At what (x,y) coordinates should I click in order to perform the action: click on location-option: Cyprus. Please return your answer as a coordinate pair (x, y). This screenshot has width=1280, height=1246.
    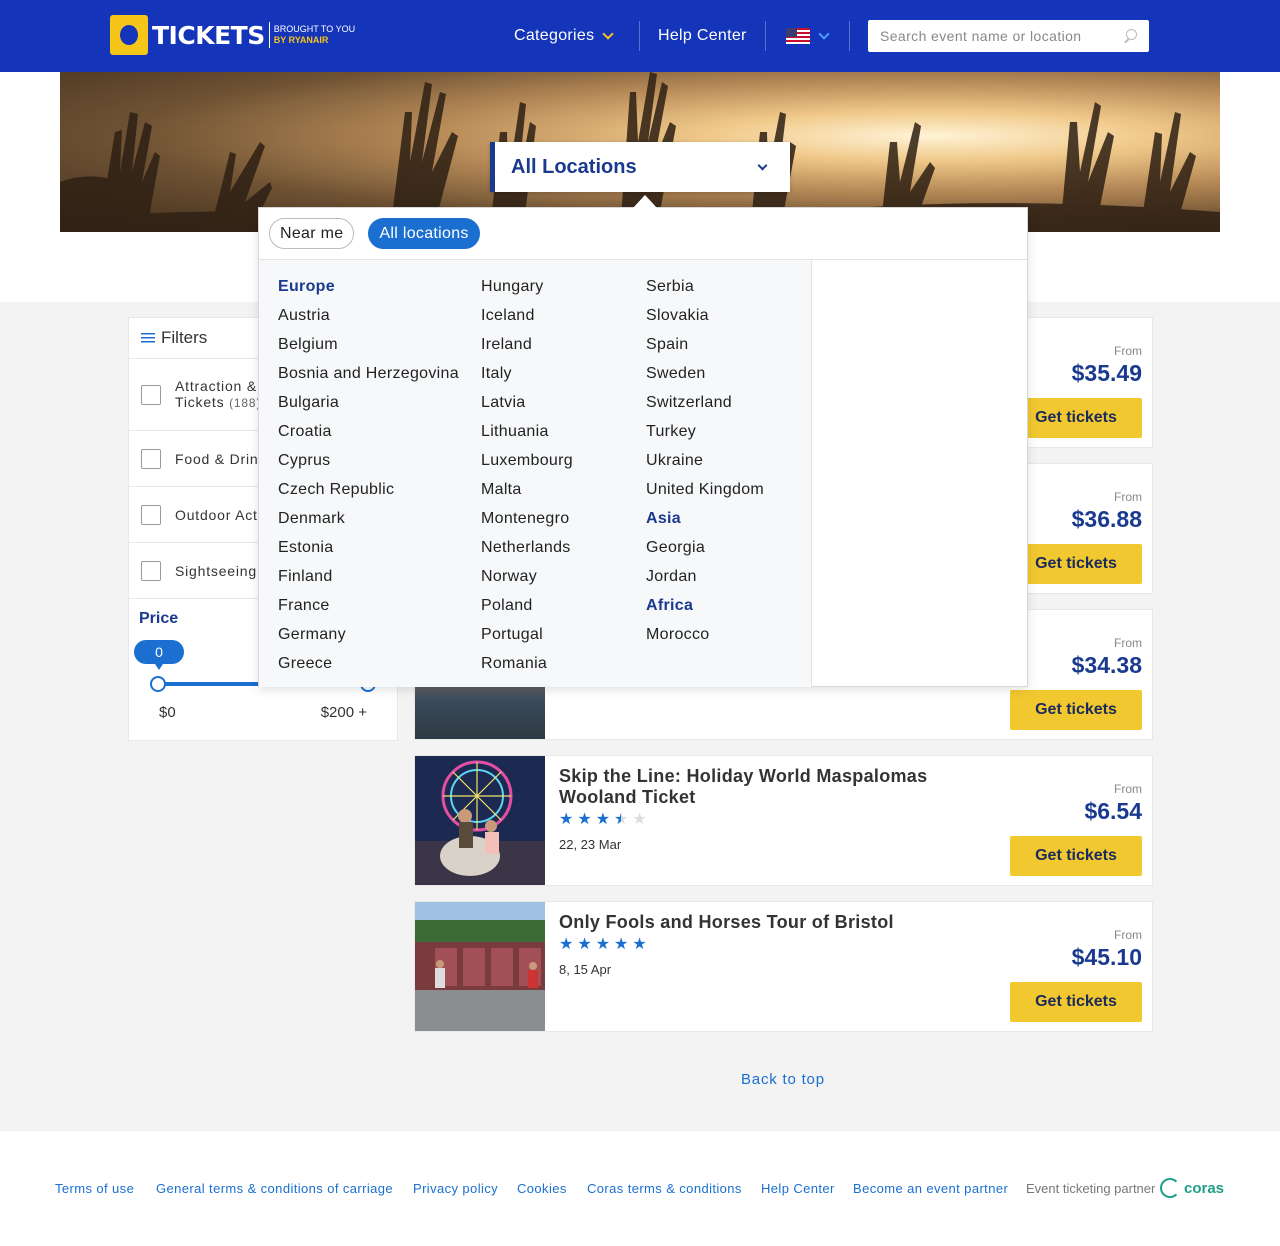
    Looking at the image, I should click on (368, 460).